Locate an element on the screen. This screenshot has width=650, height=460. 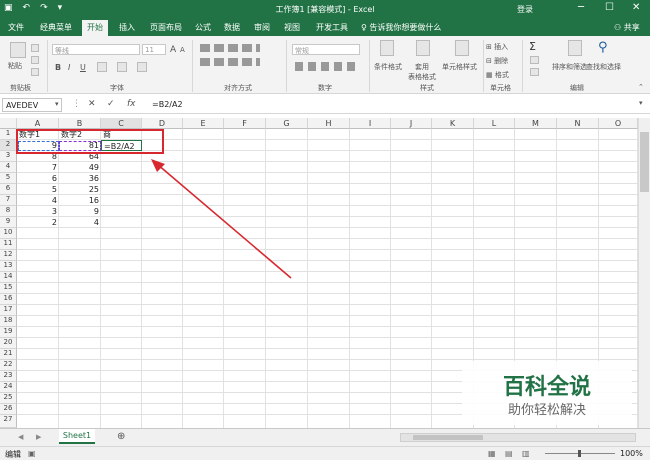
horizontal-scroll-thumb is located at coordinates (448, 437).